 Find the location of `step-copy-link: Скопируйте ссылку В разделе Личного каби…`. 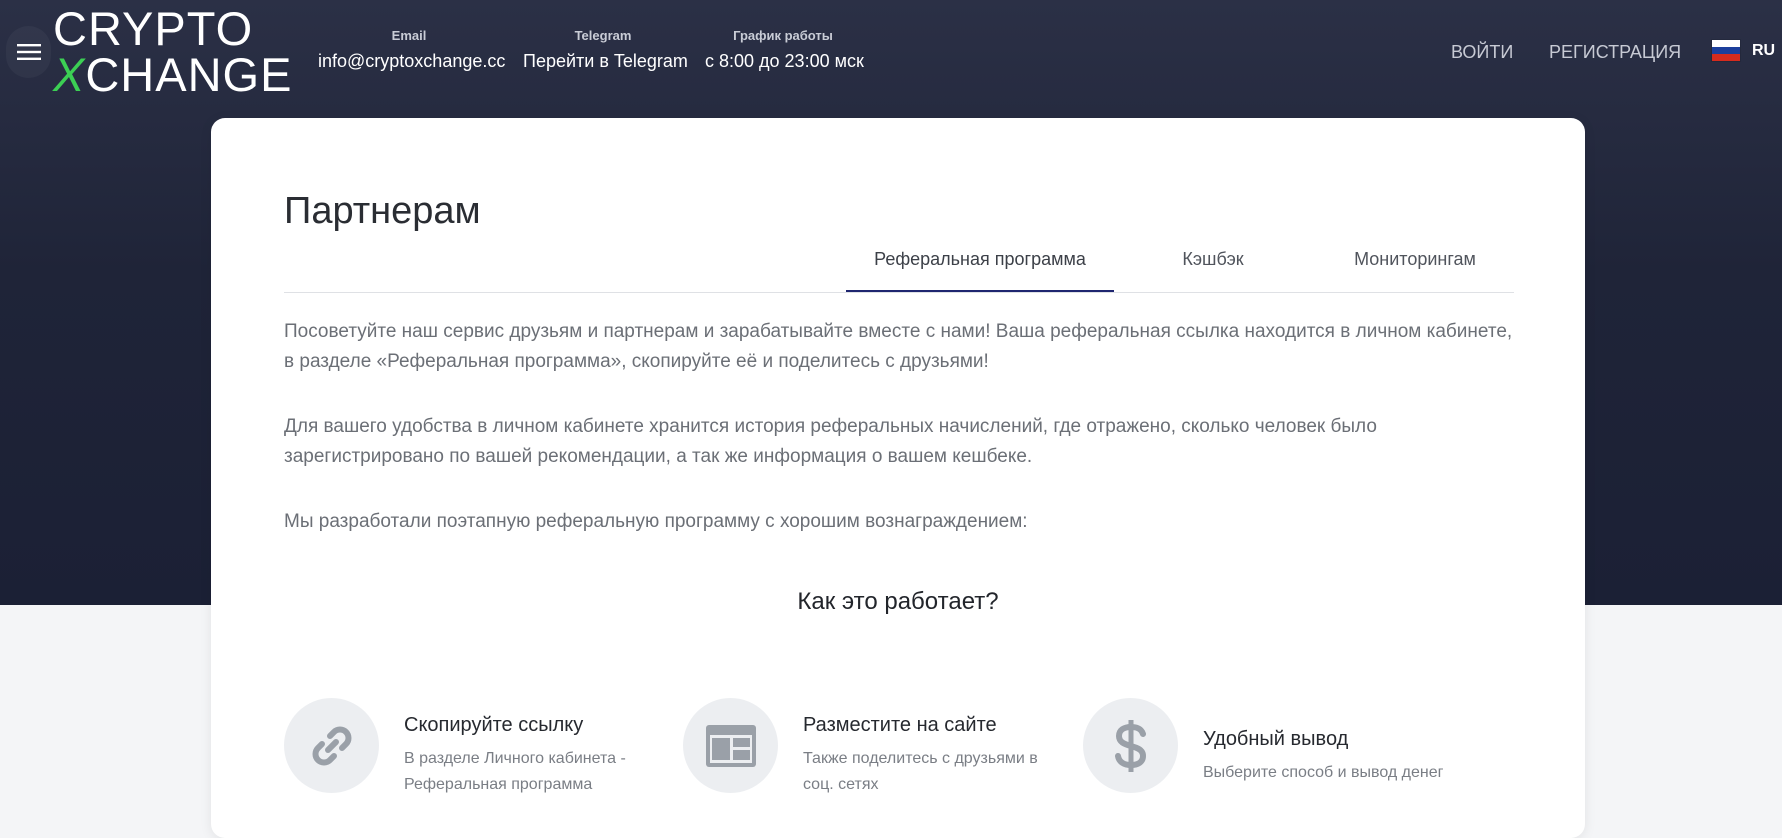

step-copy-link: Скопируйте ссылку В разделе Личного каби… is located at coordinates (474, 748).